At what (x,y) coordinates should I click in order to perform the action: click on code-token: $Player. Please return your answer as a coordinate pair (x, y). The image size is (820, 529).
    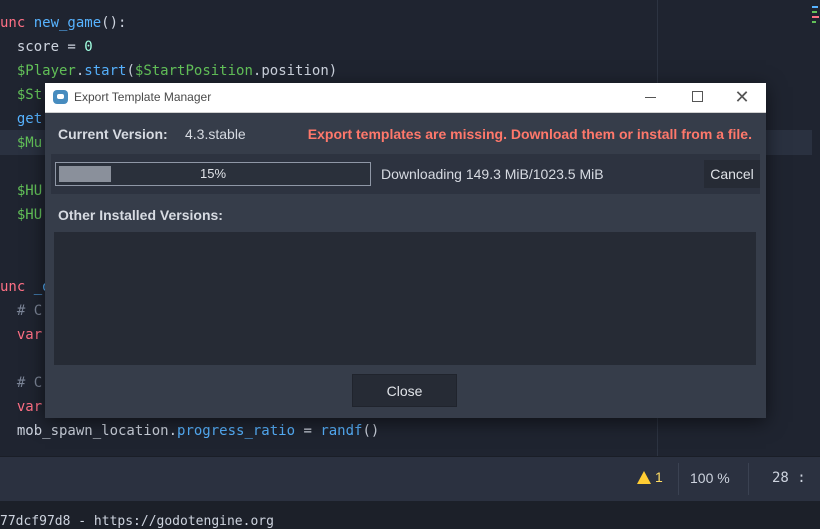
    Looking at the image, I should click on (38, 71).